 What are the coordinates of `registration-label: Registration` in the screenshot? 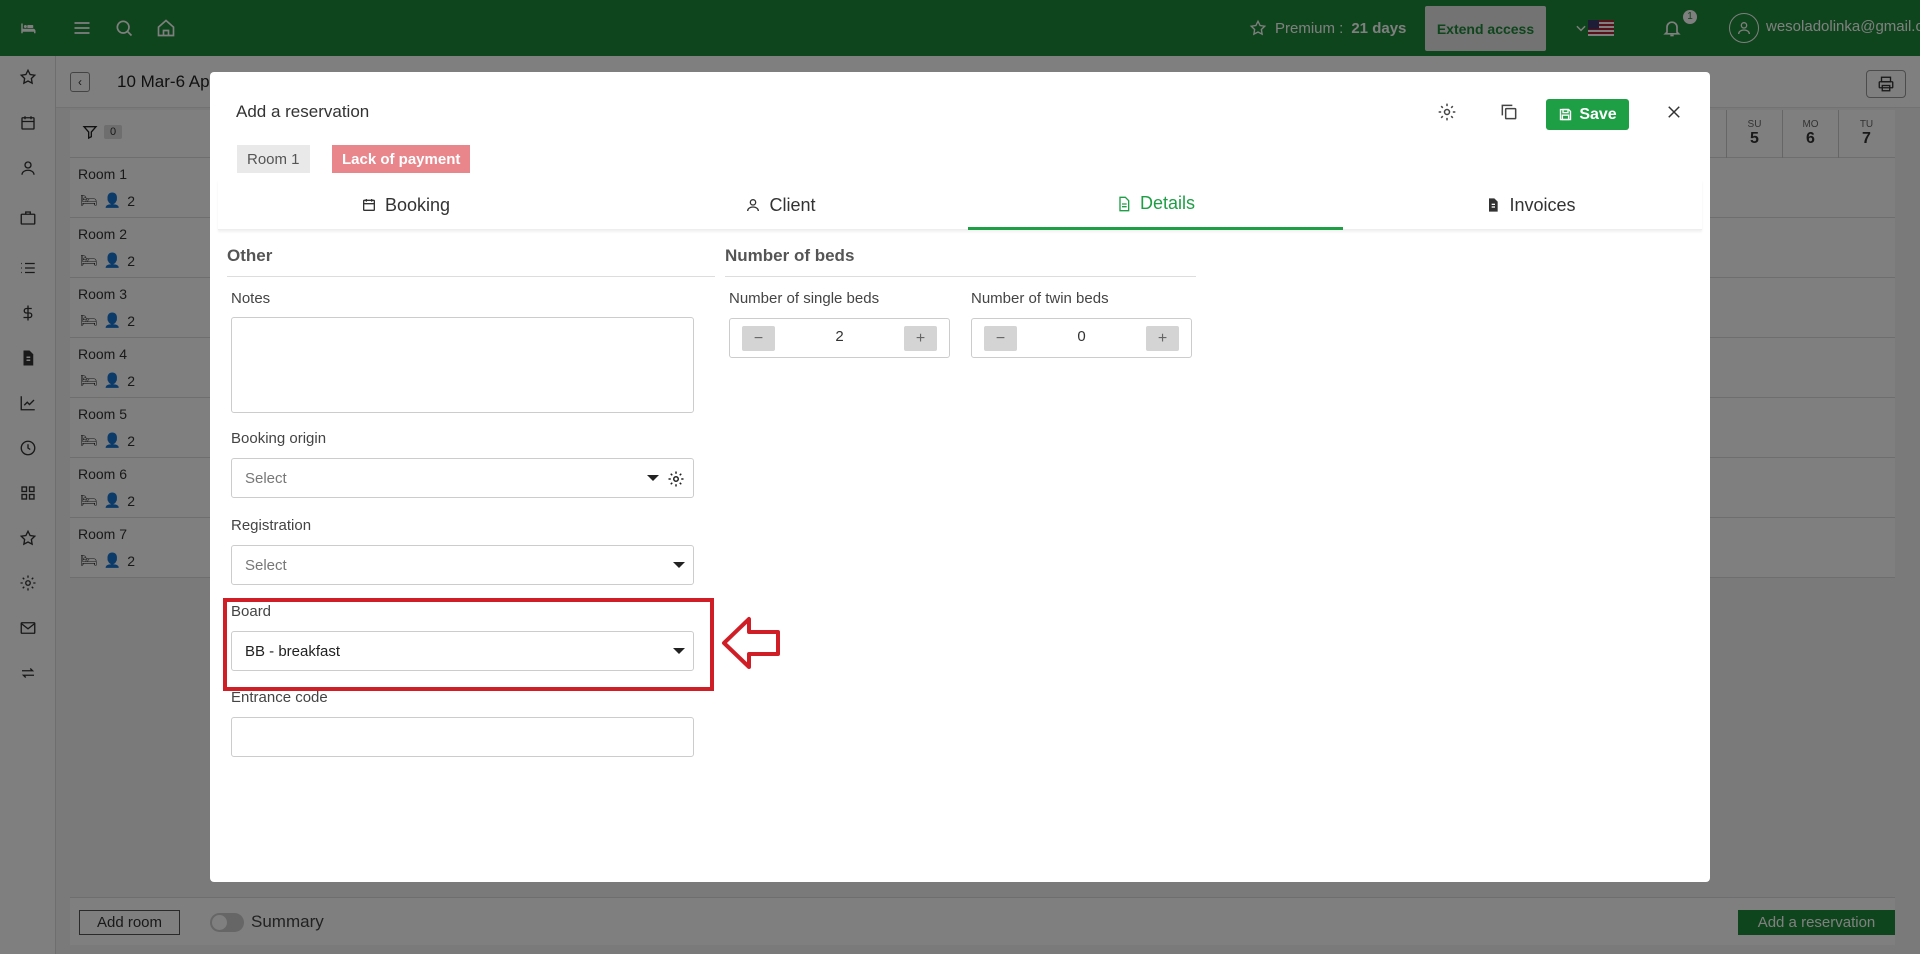 It's located at (271, 525).